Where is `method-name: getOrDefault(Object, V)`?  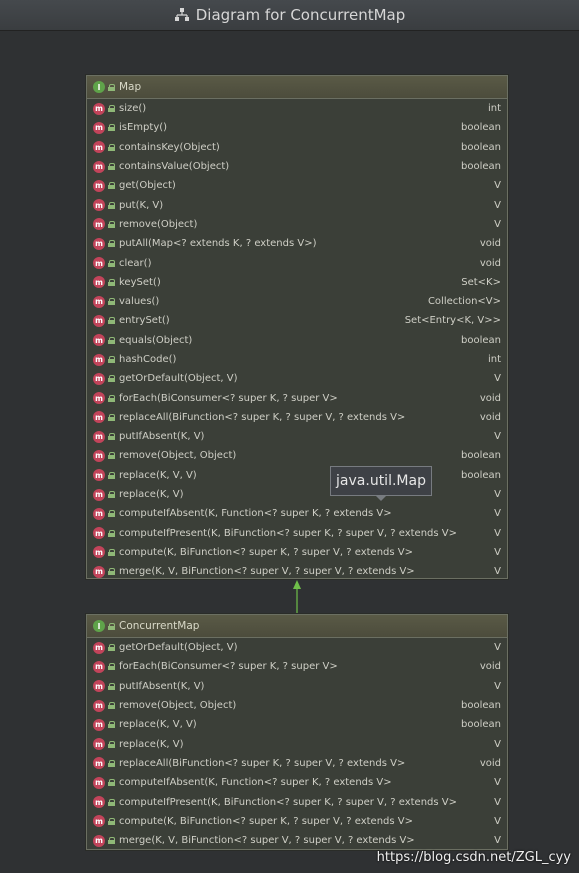
method-name: getOrDefault(Object, V) is located at coordinates (178, 648).